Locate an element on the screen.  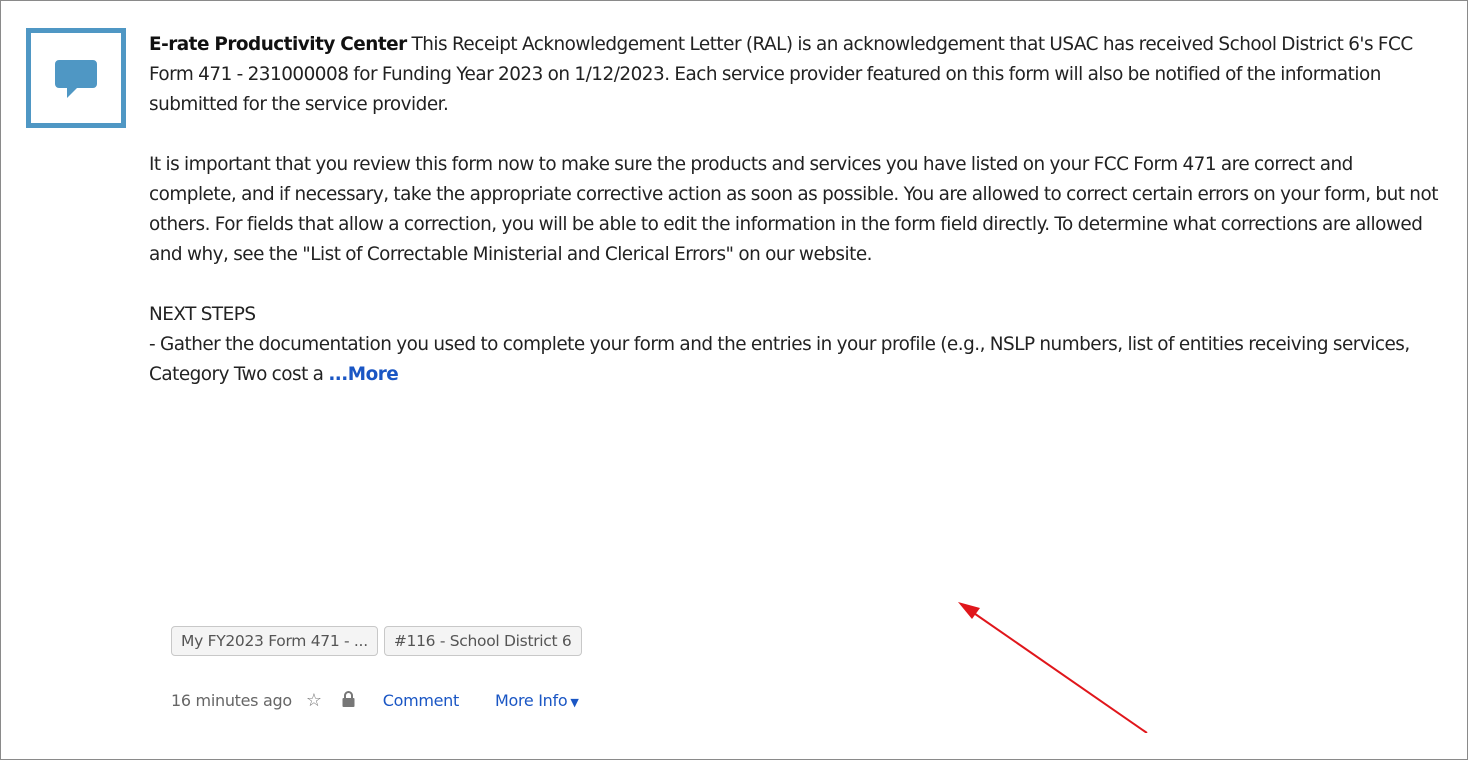
arrow-head is located at coordinates (969, 610).